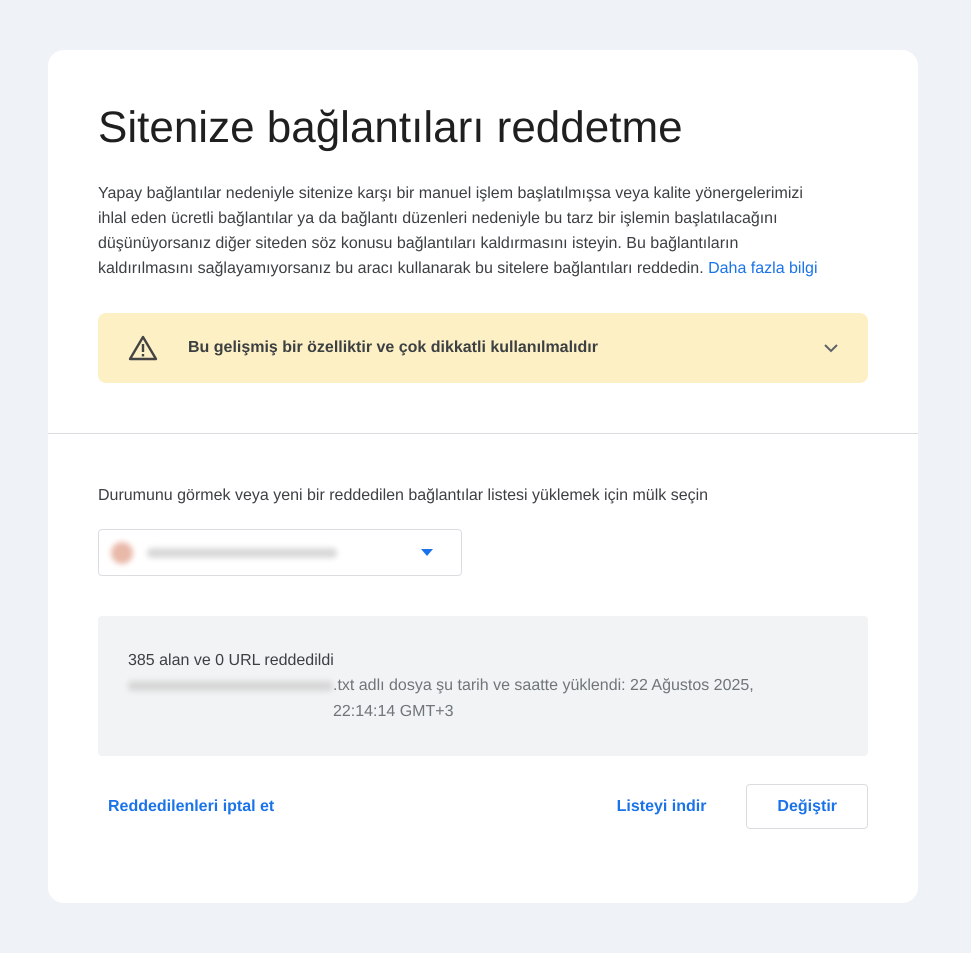  I want to click on warning-text: Bu gelişmiş bir özelliktir ve çok dikkatli kullanılmalıdır, so click(393, 348).